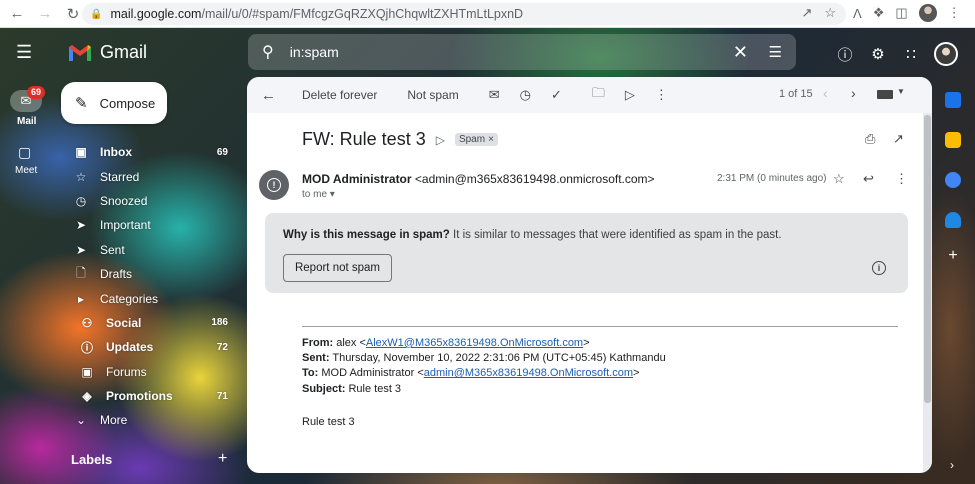  What do you see at coordinates (274, 185) in the screenshot?
I see `sender-avatar: !` at bounding box center [274, 185].